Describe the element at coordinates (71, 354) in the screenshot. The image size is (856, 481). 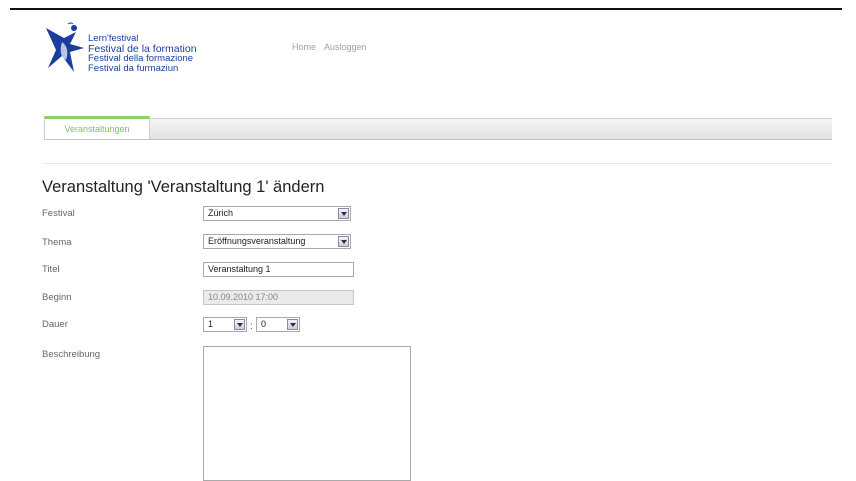
I see `beschreibung-label: Beschreibung` at that location.